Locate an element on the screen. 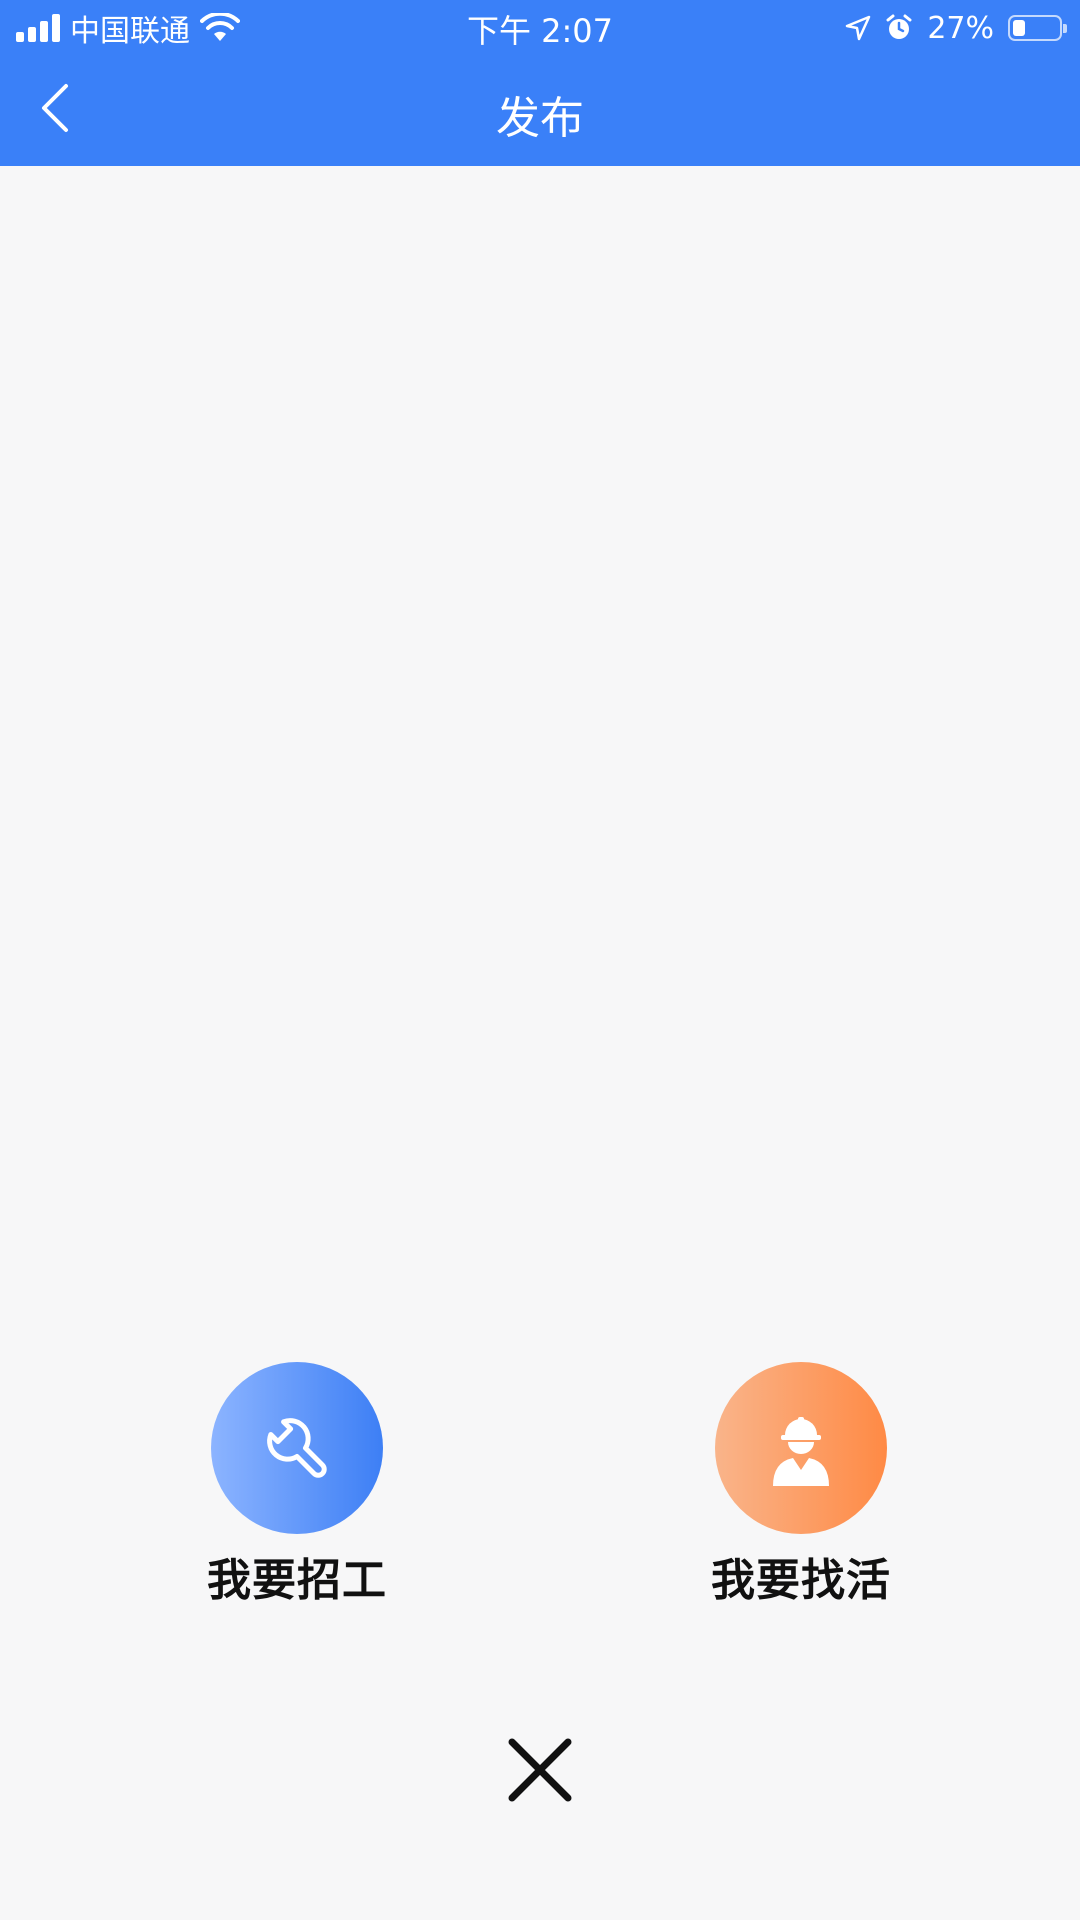  find-work-icon-circle is located at coordinates (801, 1448).